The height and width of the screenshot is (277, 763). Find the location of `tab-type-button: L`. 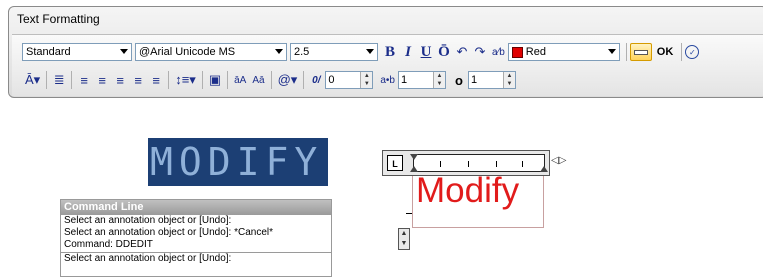

tab-type-button: L is located at coordinates (395, 163).